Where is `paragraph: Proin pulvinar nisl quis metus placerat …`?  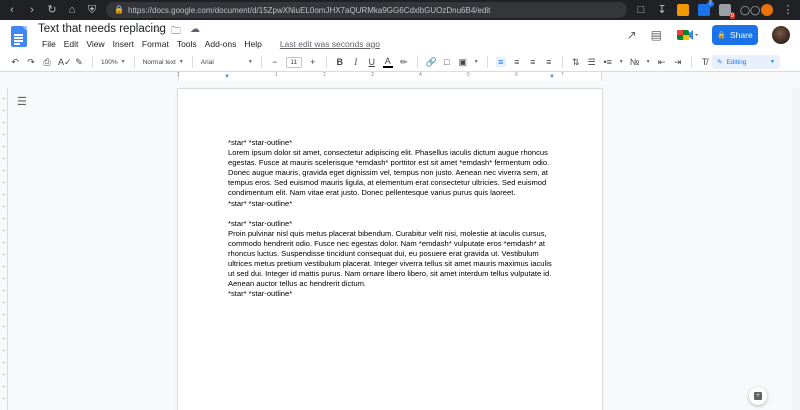 paragraph: Proin pulvinar nisl quis metus placerat … is located at coordinates (391, 259).